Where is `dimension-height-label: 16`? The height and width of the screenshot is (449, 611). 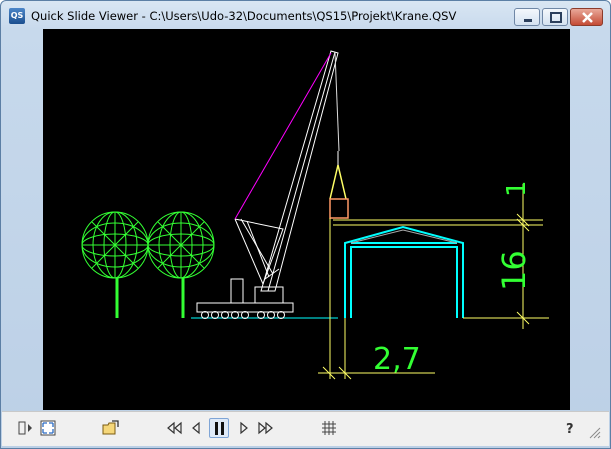 dimension-height-label: 16 is located at coordinates (514, 270).